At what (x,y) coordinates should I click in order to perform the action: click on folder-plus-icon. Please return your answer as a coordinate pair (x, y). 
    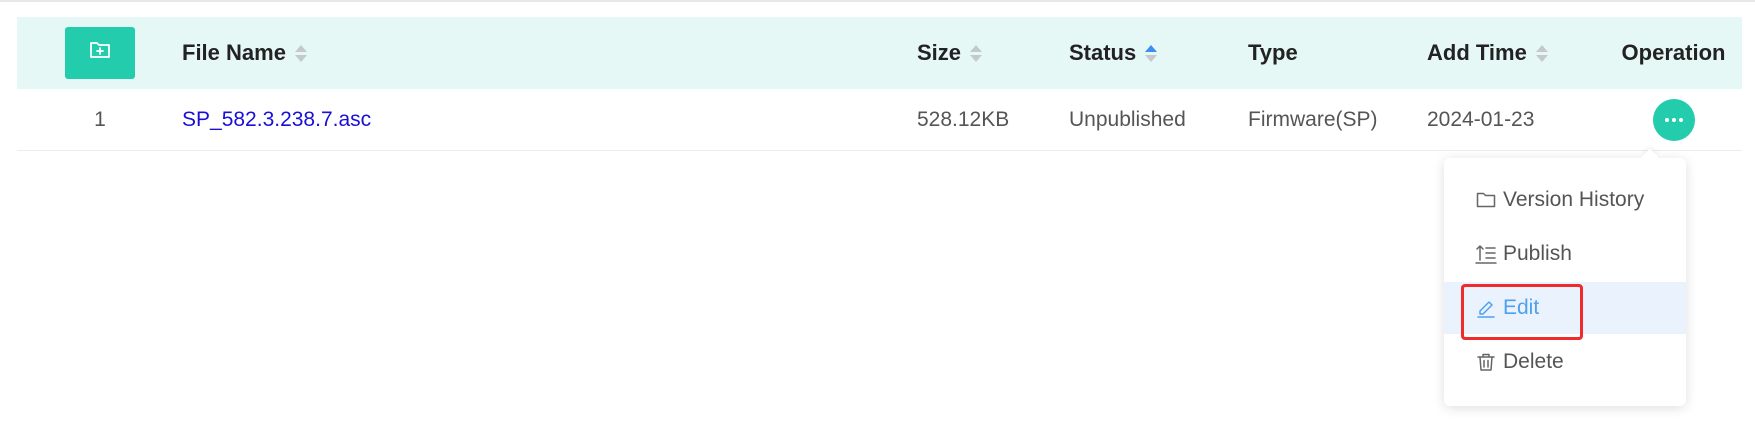
    Looking at the image, I should click on (100, 53).